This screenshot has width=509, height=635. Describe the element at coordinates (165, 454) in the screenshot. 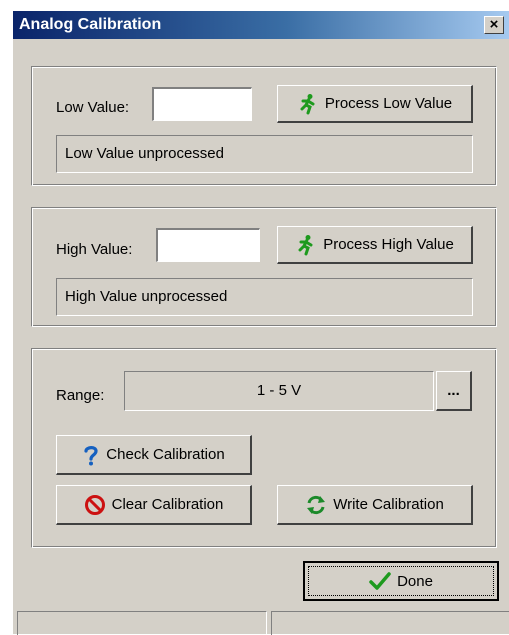

I see `check-calibration-label: Check Calibration` at that location.